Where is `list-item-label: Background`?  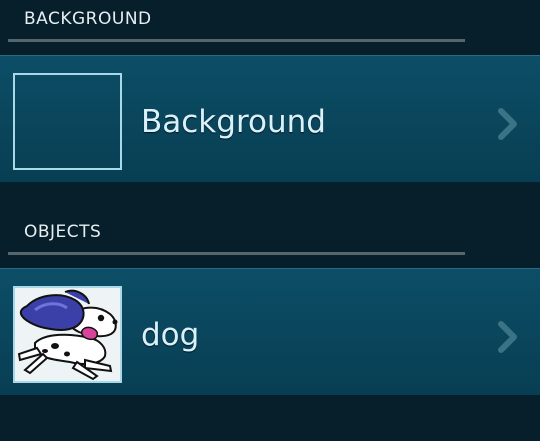 list-item-label: Background is located at coordinates (233, 122).